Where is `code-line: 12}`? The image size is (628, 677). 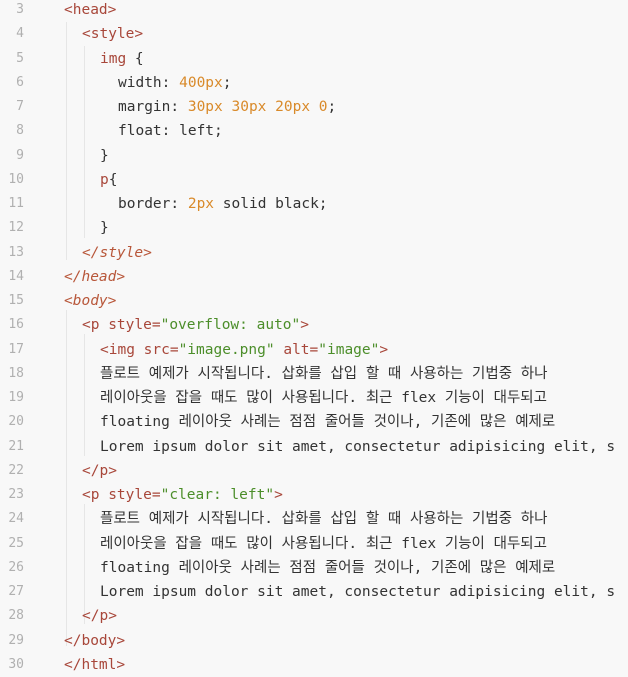
code-line: 12} is located at coordinates (314, 228).